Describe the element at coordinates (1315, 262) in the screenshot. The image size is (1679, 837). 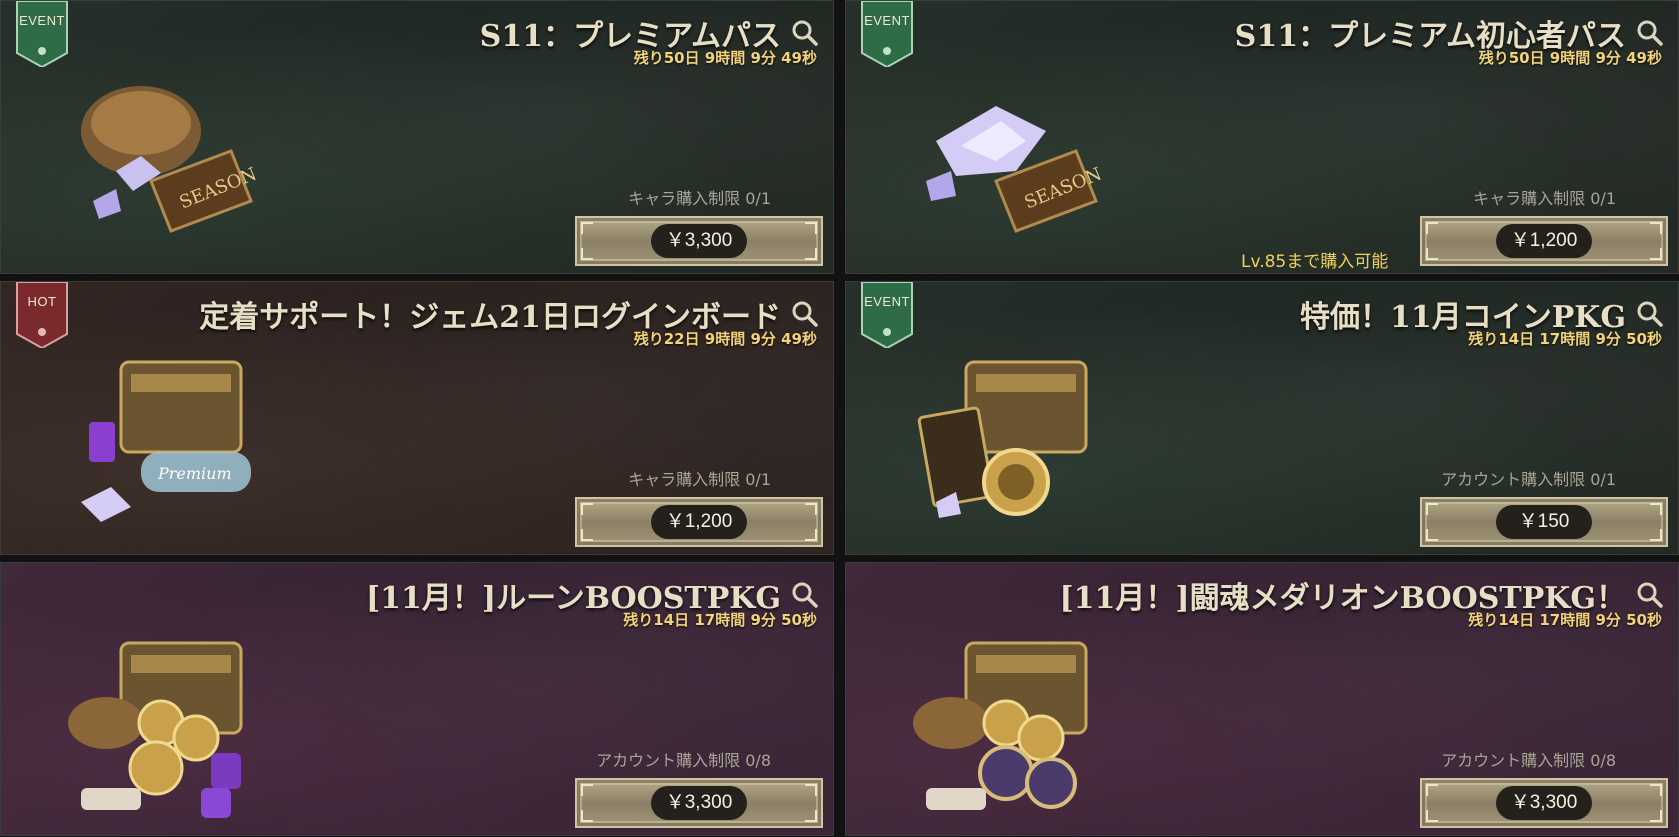
I see `level-restriction-note: Lv.85まで購入可能` at that location.